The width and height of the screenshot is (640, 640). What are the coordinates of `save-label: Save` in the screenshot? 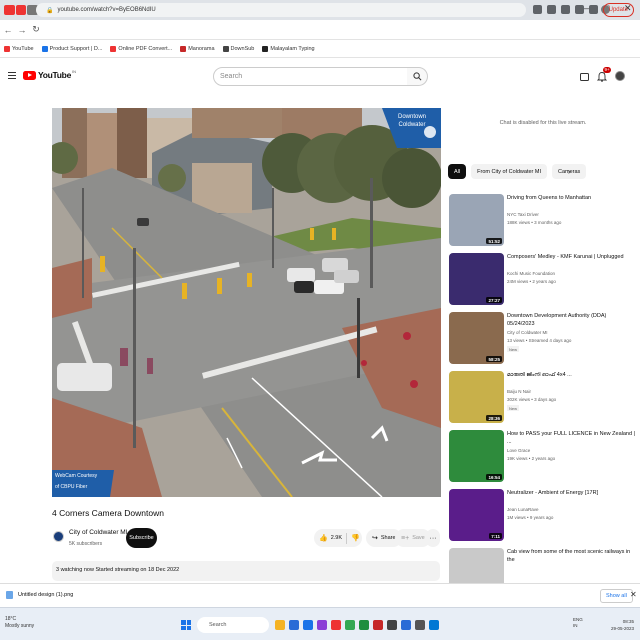 It's located at (418, 538).